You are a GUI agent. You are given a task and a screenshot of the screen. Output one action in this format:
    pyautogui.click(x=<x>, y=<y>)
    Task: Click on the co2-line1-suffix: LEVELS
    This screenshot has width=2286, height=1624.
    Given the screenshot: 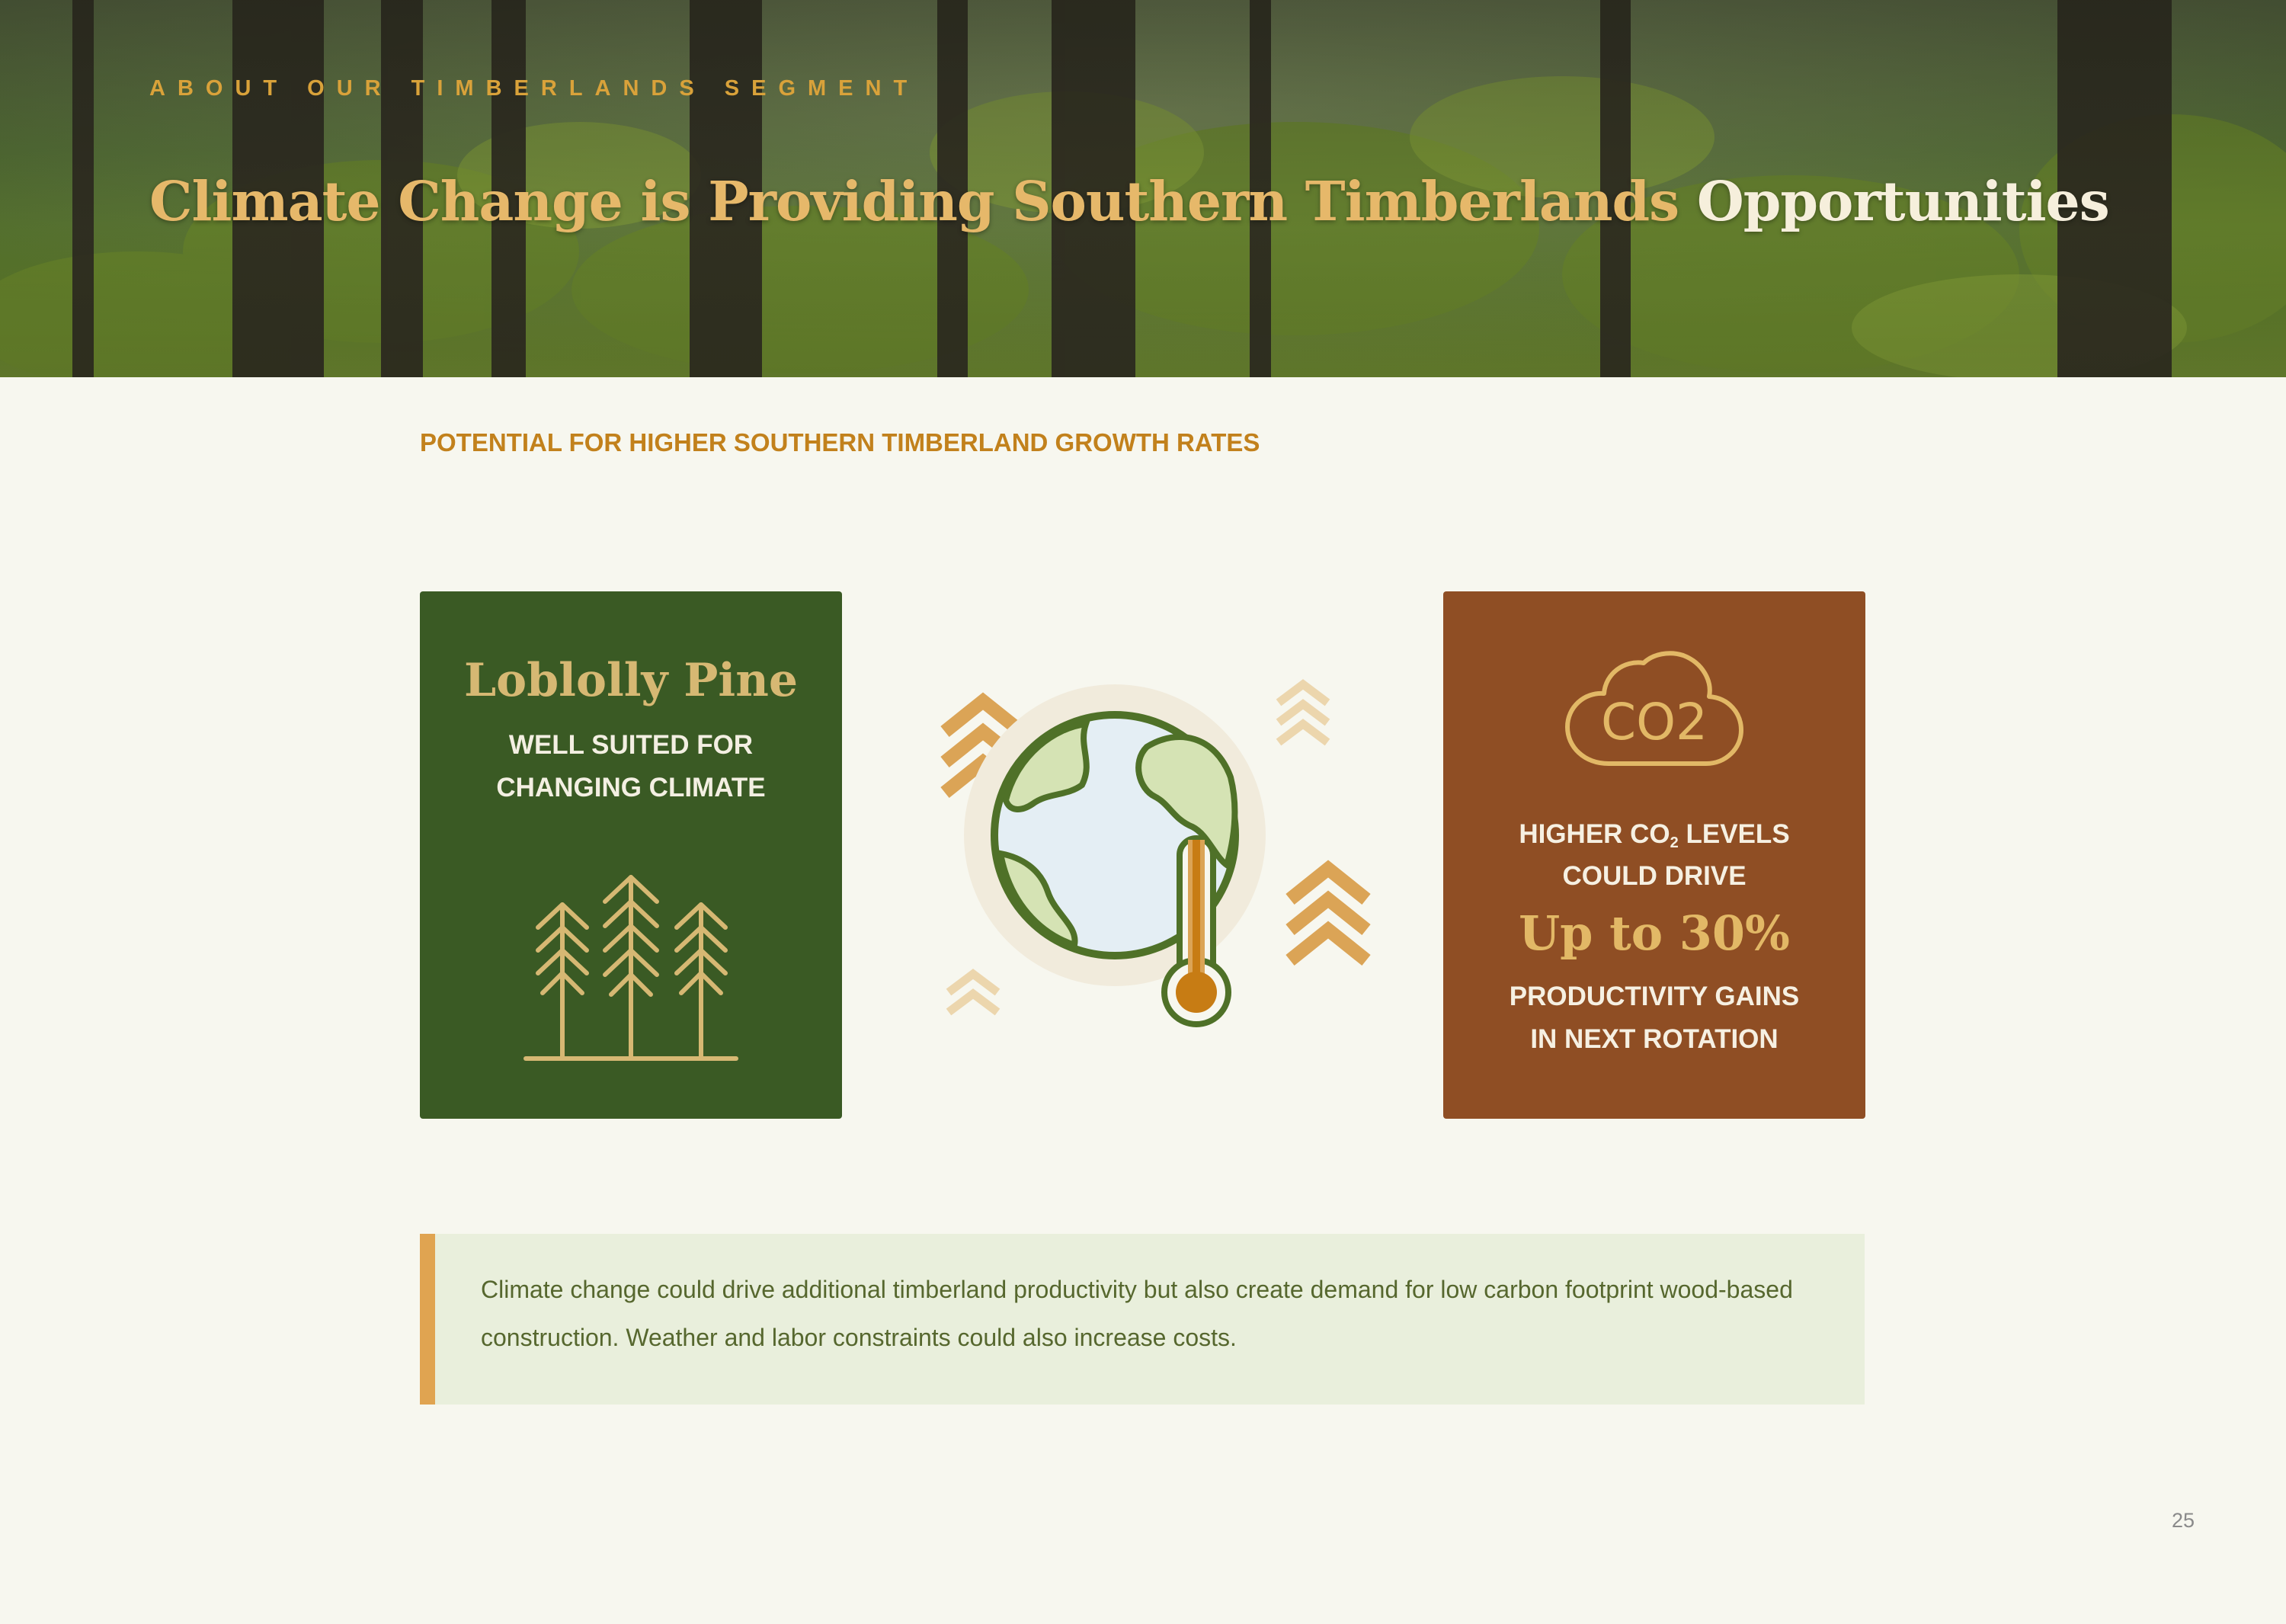 What is the action you would take?
    pyautogui.click(x=1734, y=834)
    